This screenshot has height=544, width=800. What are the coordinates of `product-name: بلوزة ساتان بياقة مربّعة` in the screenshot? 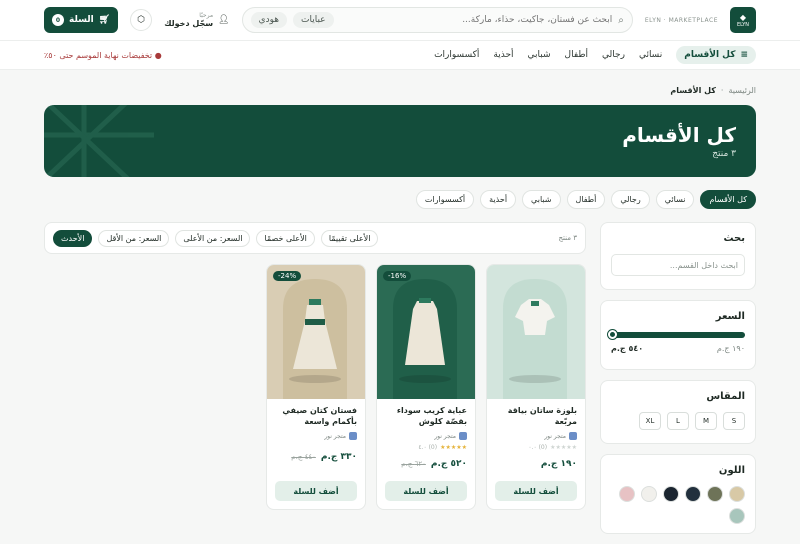 It's located at (536, 417).